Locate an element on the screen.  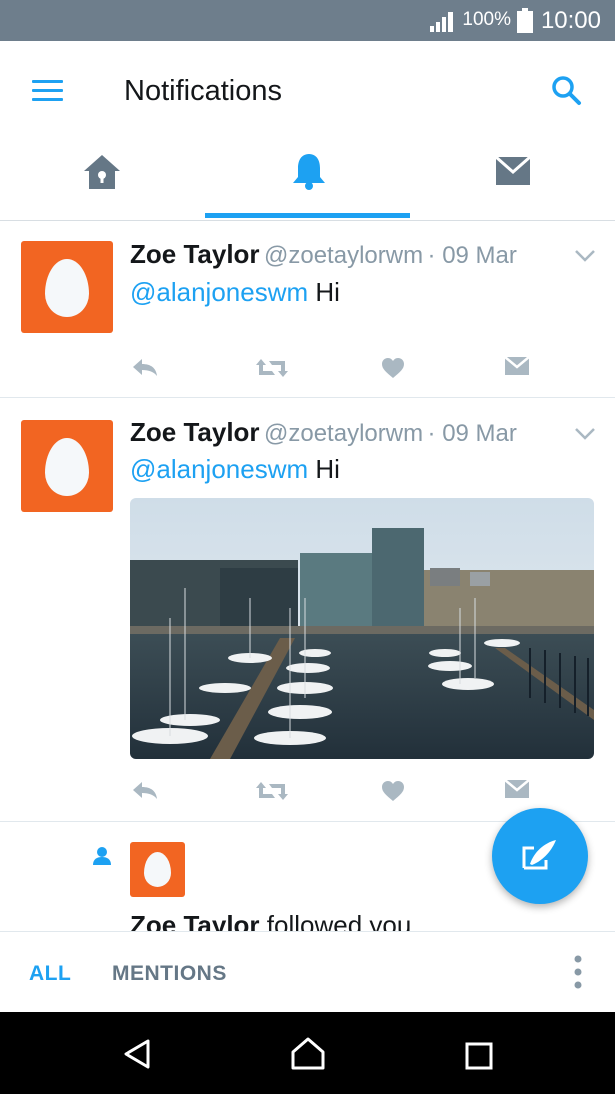
tab-notifications is located at coordinates (307, 177).